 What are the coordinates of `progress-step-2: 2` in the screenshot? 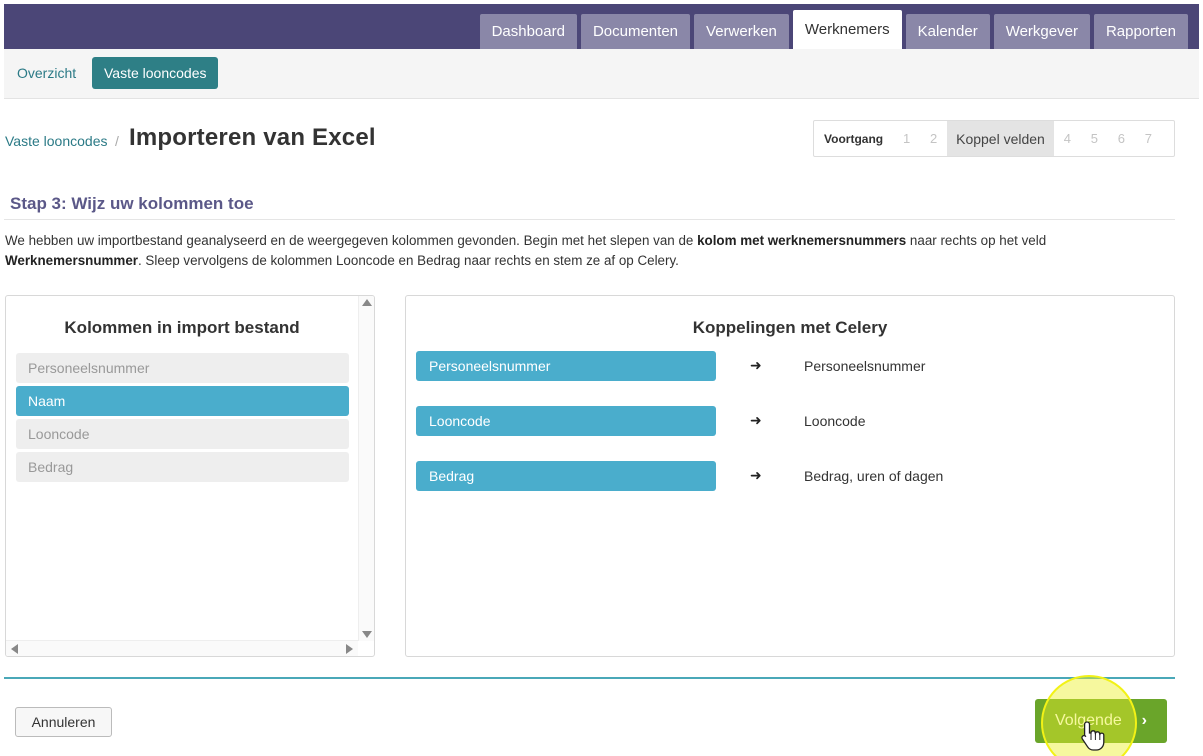 It's located at (933, 138).